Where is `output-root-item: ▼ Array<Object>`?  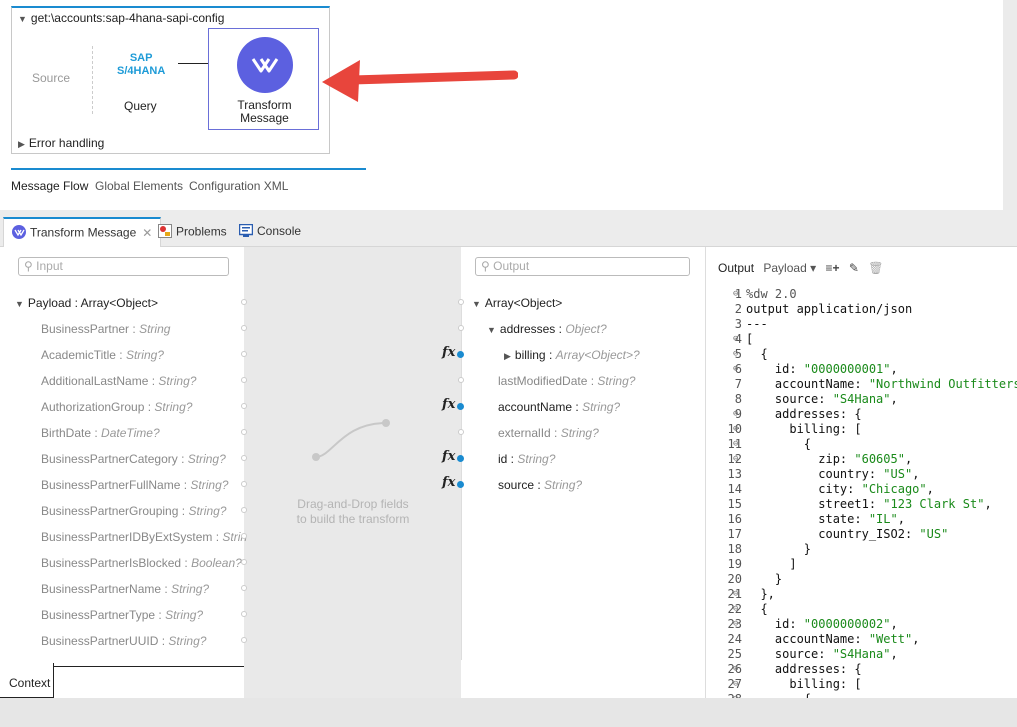 output-root-item: ▼ Array<Object> is located at coordinates (517, 303).